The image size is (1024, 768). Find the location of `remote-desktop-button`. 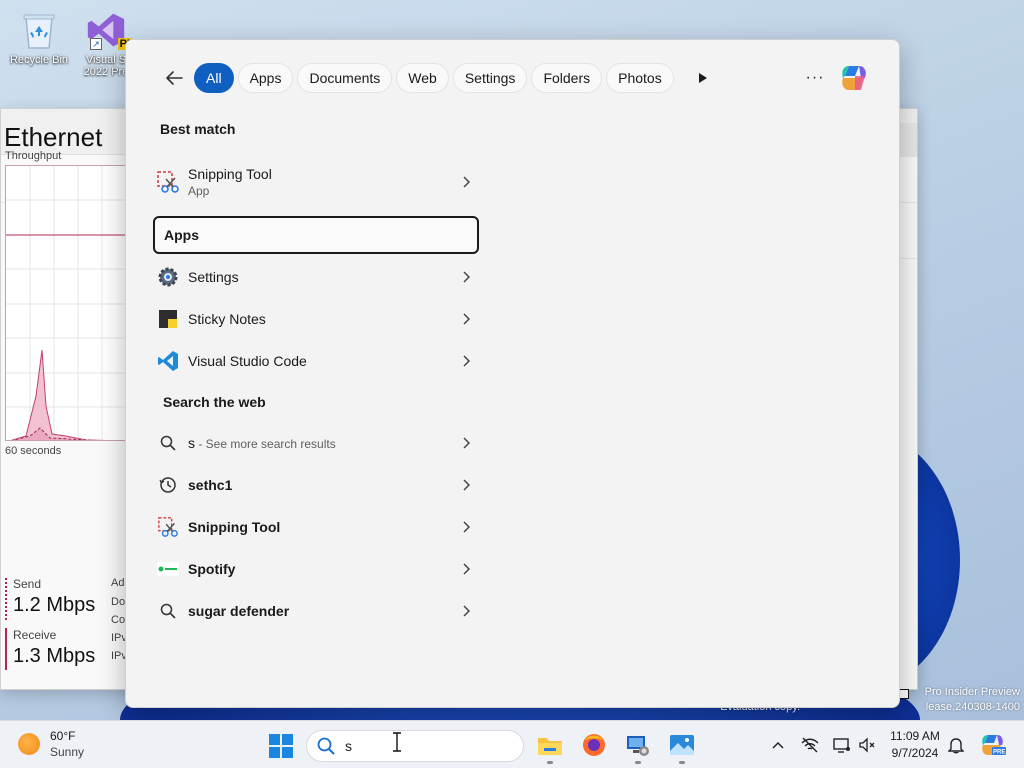

remote-desktop-button is located at coordinates (638, 745).